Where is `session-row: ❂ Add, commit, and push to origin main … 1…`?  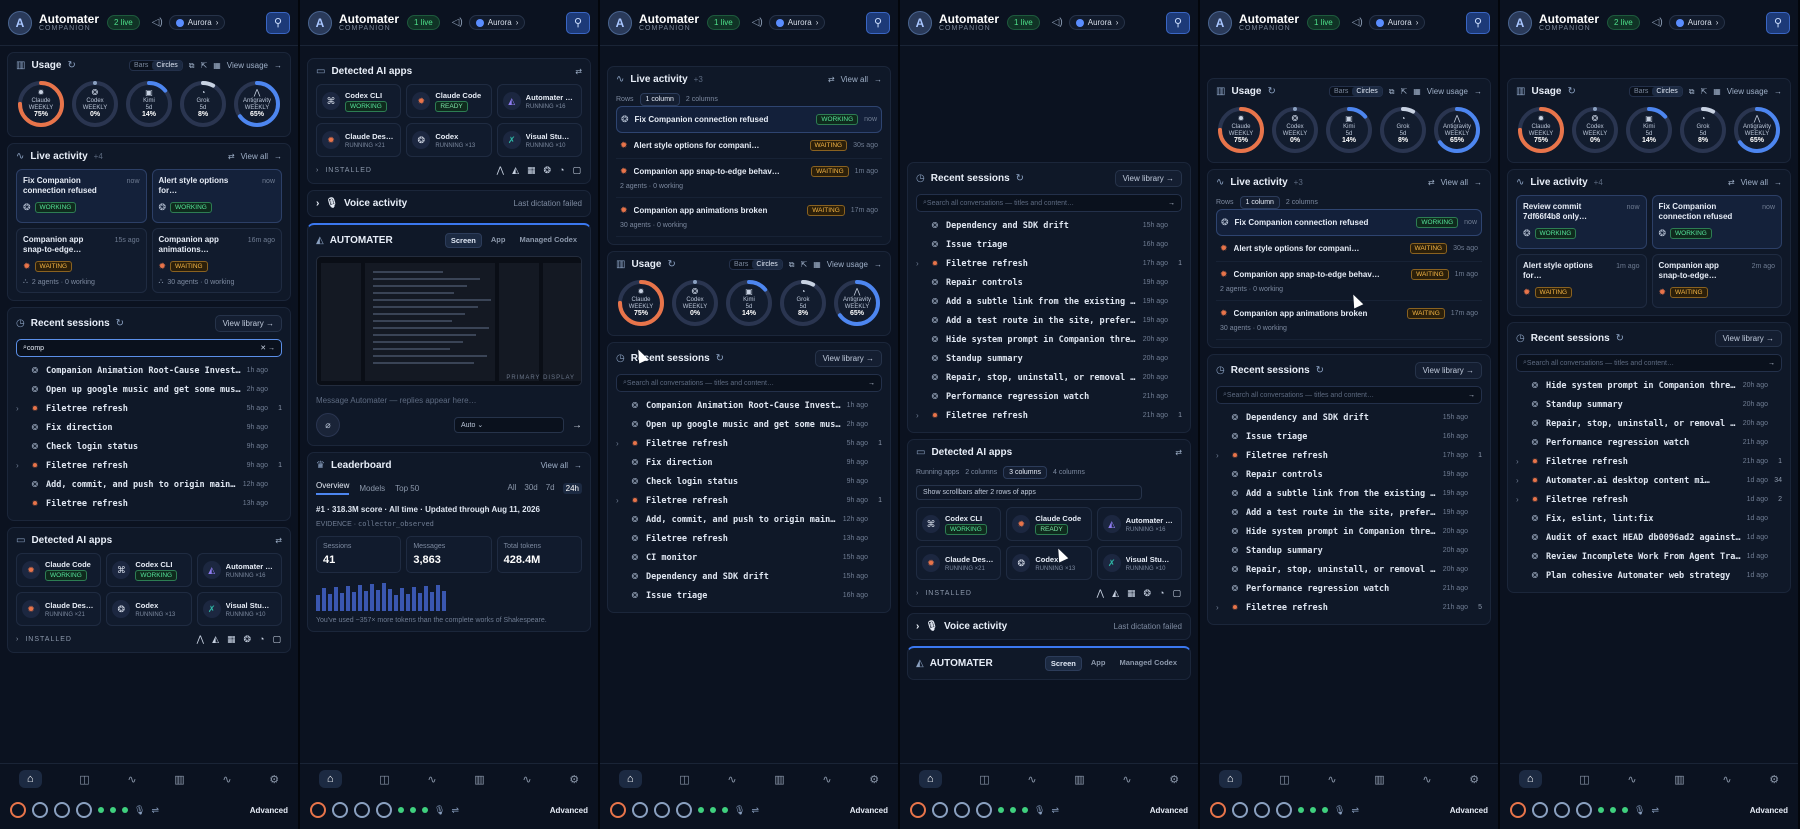
session-row: ❂ Add, commit, and push to origin main … 1… is located at coordinates (749, 519).